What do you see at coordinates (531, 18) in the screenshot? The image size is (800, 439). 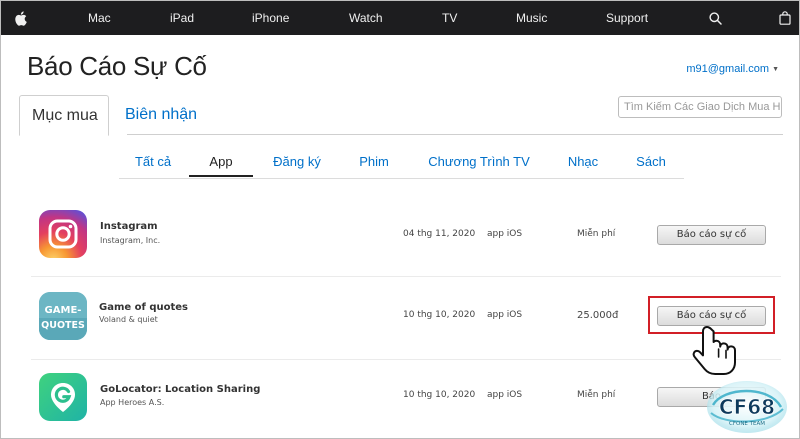 I see `nav-item-music: Music` at bounding box center [531, 18].